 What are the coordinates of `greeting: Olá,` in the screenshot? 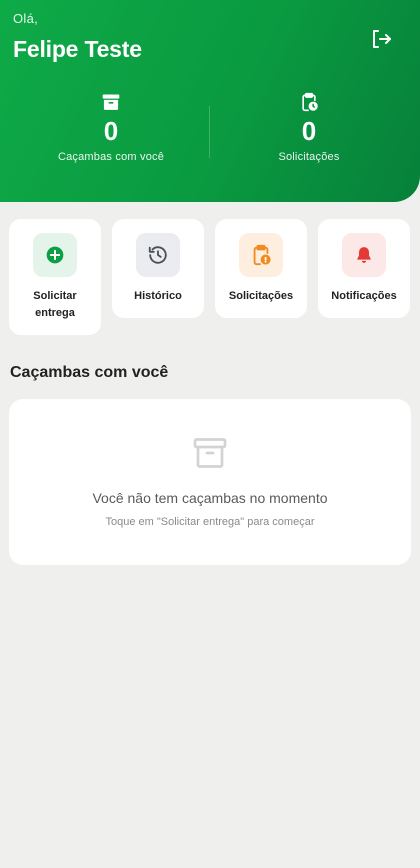 It's located at (26, 18).